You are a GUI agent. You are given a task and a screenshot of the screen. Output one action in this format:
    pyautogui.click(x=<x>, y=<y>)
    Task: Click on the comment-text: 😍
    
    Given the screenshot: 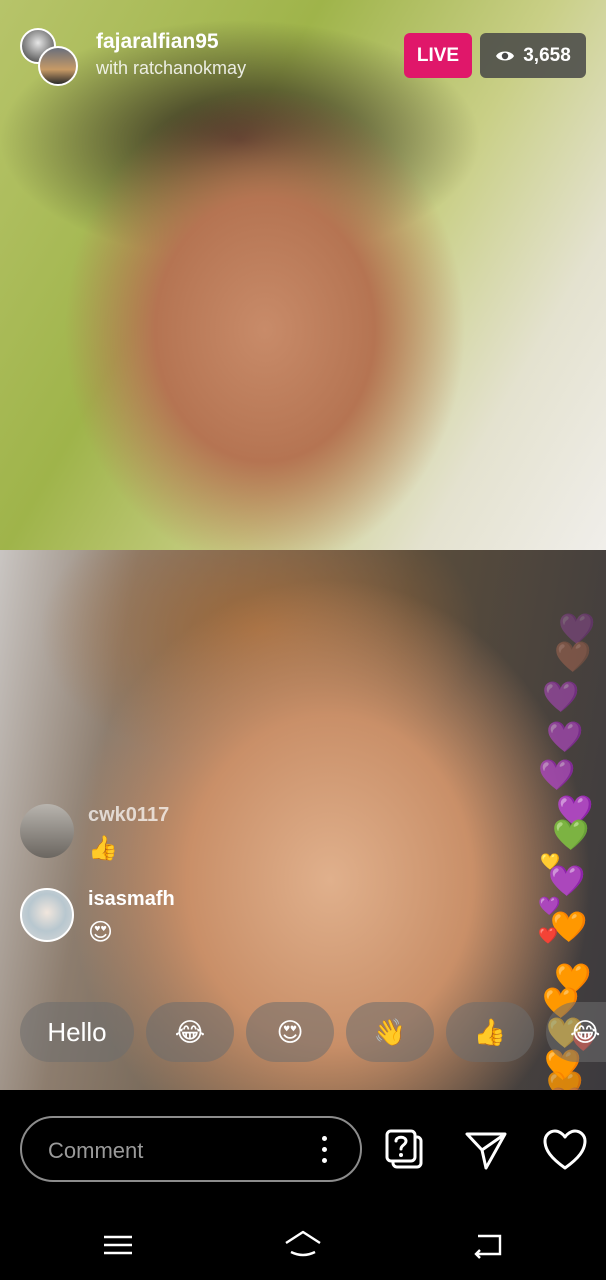 What is the action you would take?
    pyautogui.click(x=101, y=932)
    